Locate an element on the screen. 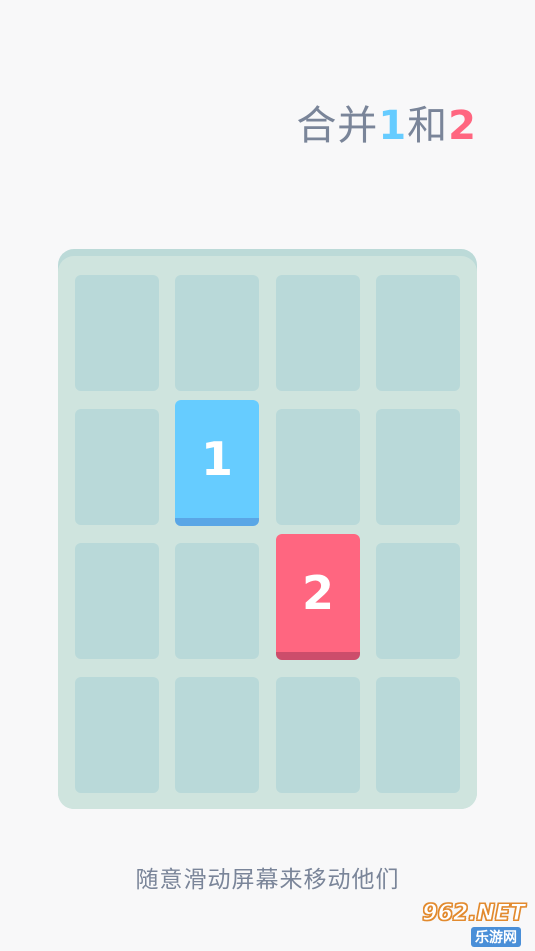  title-middle: 和 is located at coordinates (428, 126).